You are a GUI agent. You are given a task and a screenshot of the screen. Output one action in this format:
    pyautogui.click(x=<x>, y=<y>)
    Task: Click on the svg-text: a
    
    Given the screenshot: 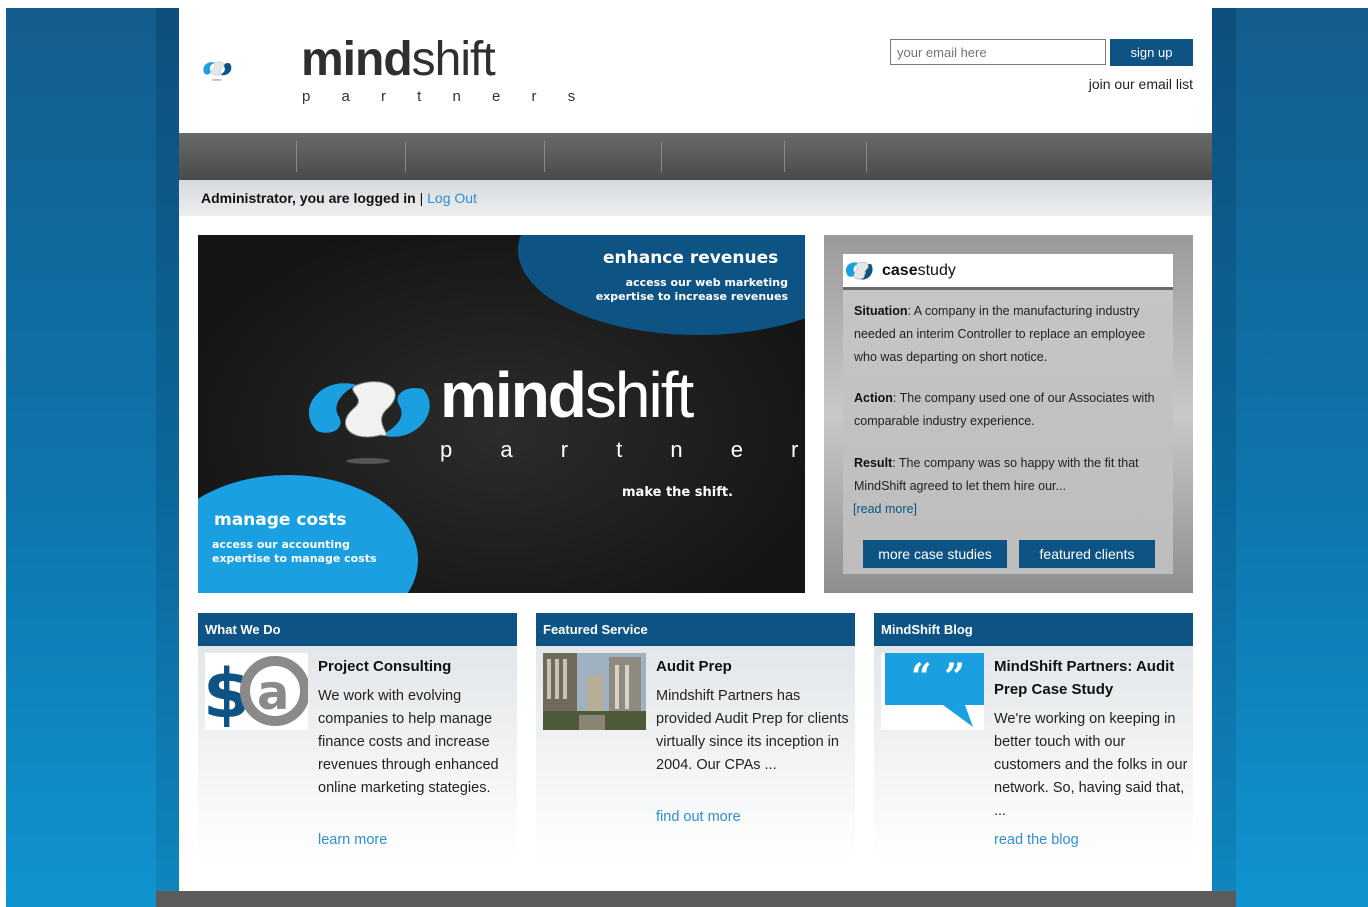 What is the action you would take?
    pyautogui.click(x=273, y=693)
    